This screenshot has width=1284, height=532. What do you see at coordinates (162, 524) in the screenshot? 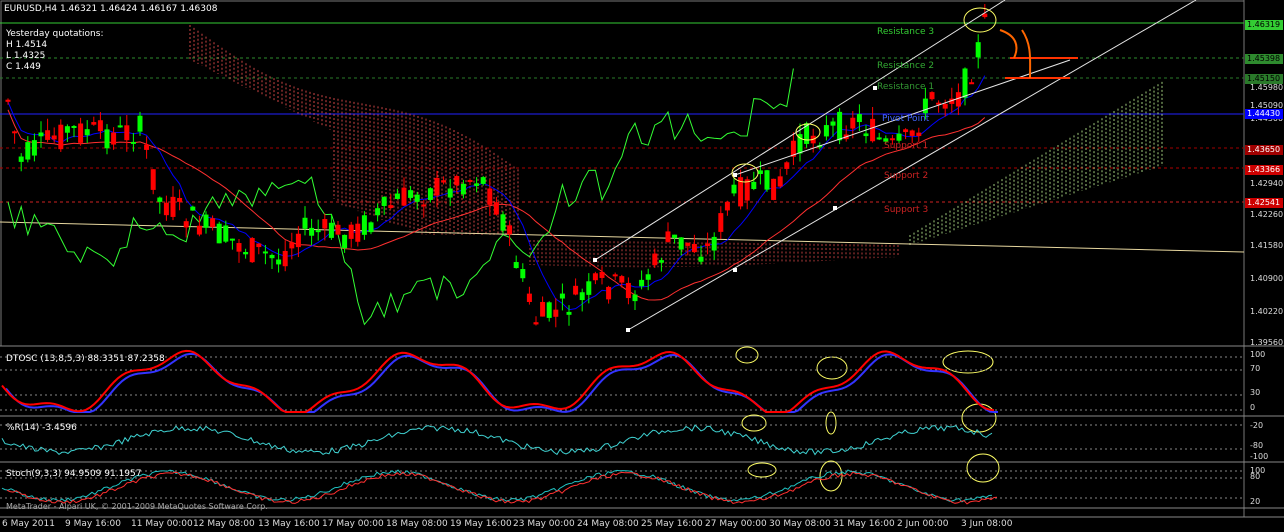
I see `date-label: 11 May 00:00` at bounding box center [162, 524].